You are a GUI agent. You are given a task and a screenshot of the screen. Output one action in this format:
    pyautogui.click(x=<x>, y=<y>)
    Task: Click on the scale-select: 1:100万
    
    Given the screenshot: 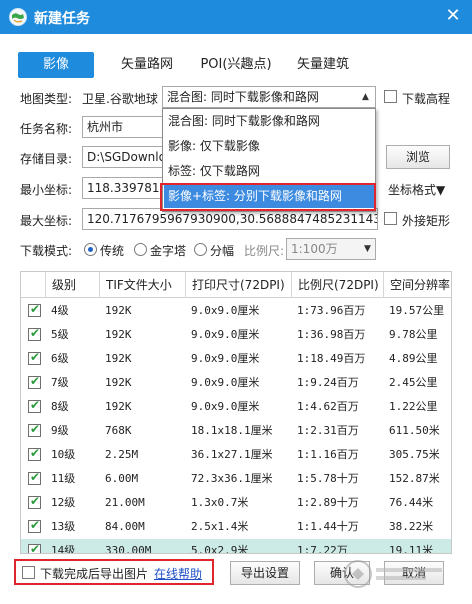 What is the action you would take?
    pyautogui.click(x=331, y=249)
    